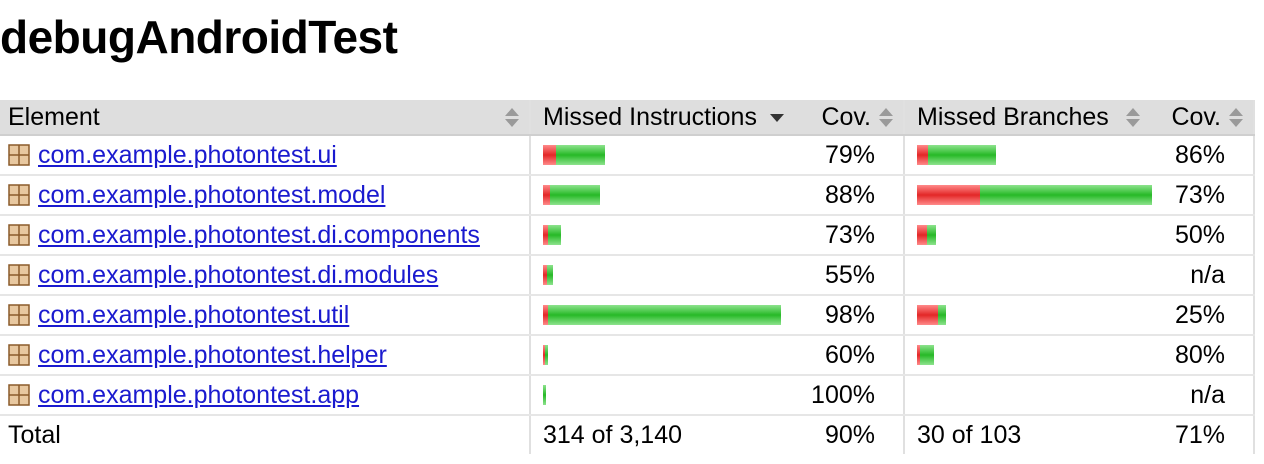  I want to click on header-missed-branches: Missed Branches, so click(1028, 118).